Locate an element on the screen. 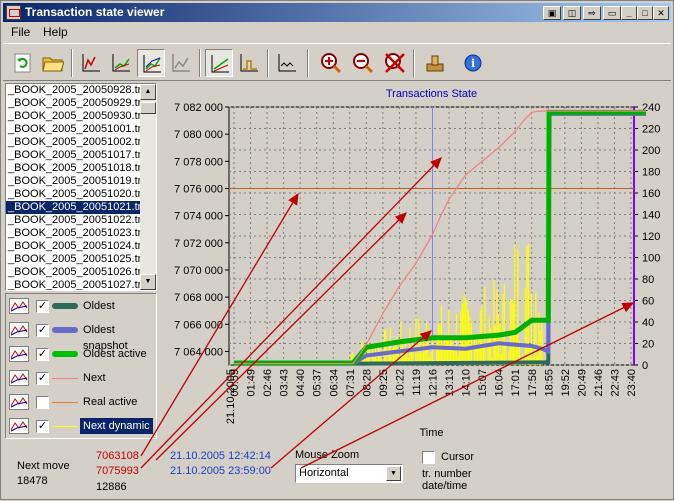  minimize-button: _ is located at coordinates (629, 13).